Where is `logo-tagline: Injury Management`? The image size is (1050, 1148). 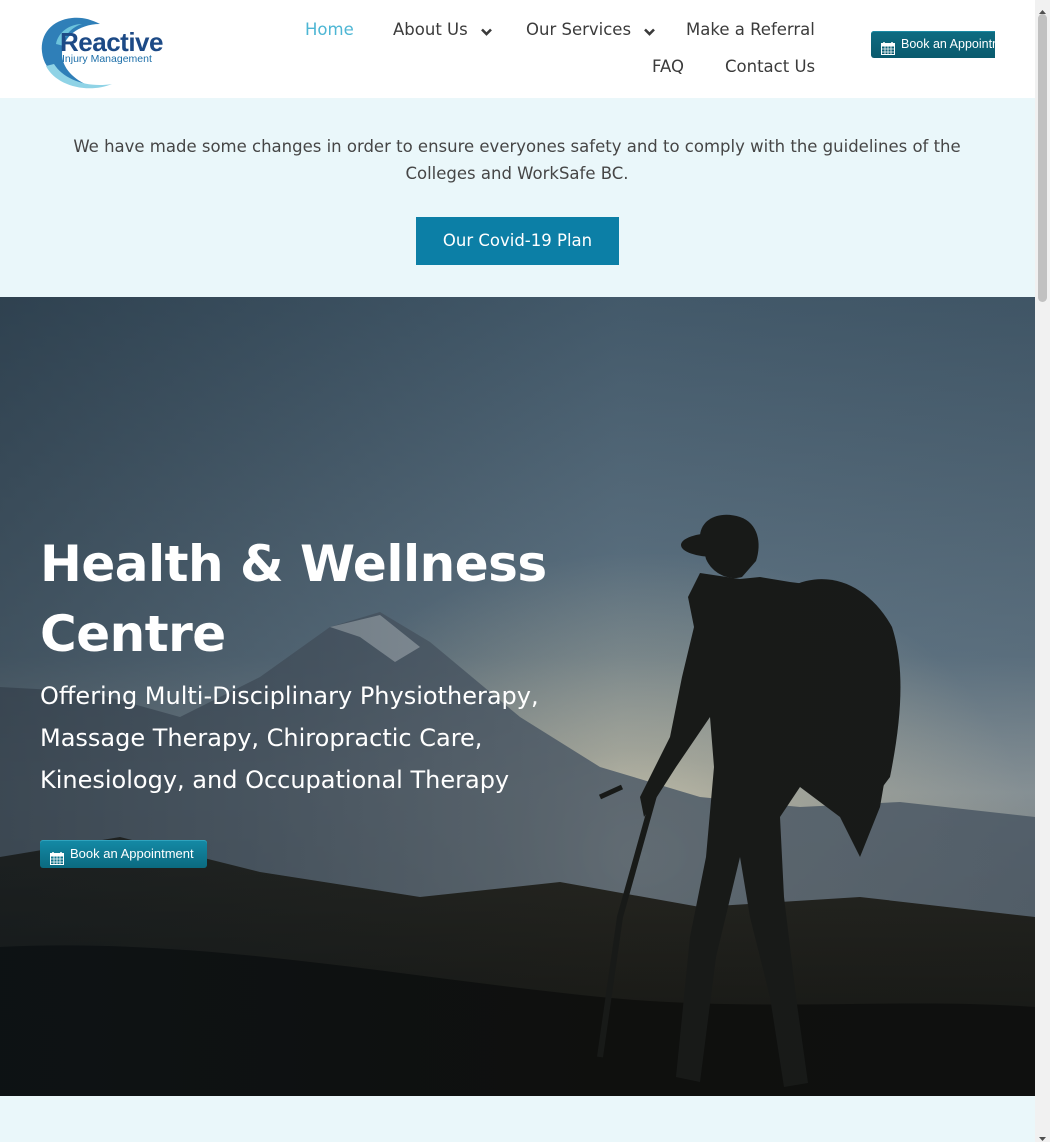
logo-tagline: Injury Management is located at coordinates (107, 59).